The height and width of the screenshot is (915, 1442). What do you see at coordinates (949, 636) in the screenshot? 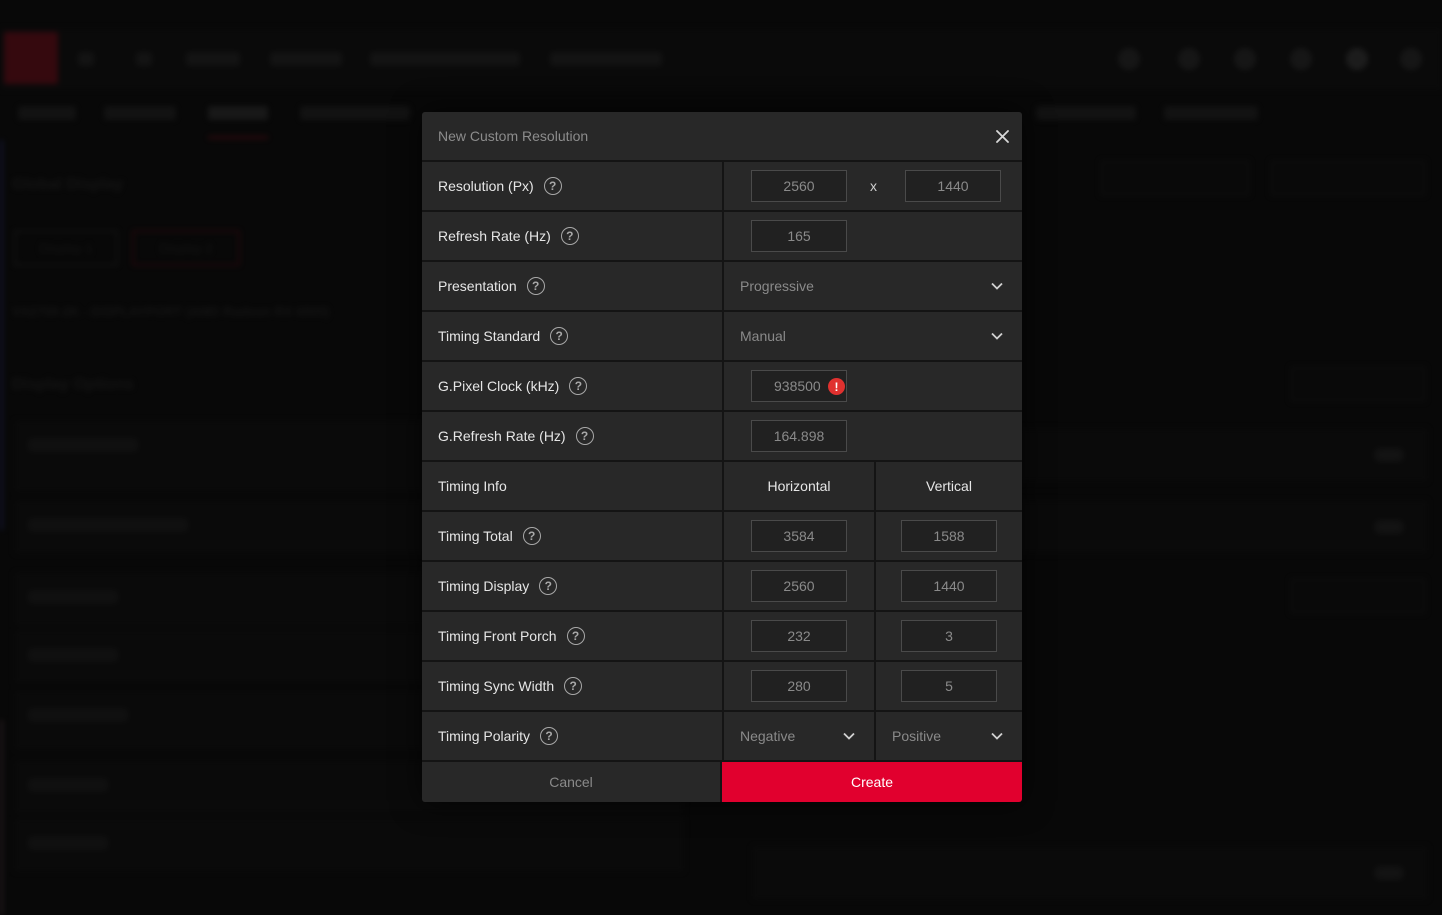
I see `timing-front-porch-vertical-input` at bounding box center [949, 636].